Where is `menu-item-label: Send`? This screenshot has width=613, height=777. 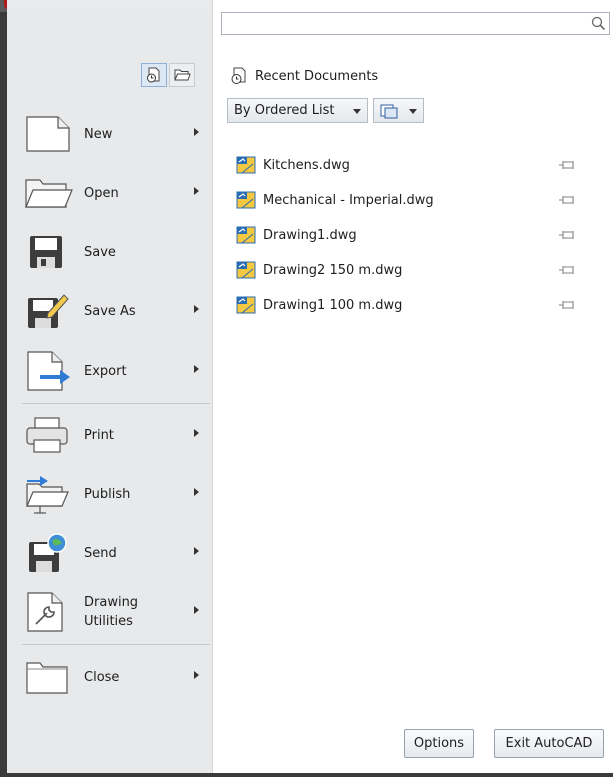
menu-item-label: Send is located at coordinates (100, 553).